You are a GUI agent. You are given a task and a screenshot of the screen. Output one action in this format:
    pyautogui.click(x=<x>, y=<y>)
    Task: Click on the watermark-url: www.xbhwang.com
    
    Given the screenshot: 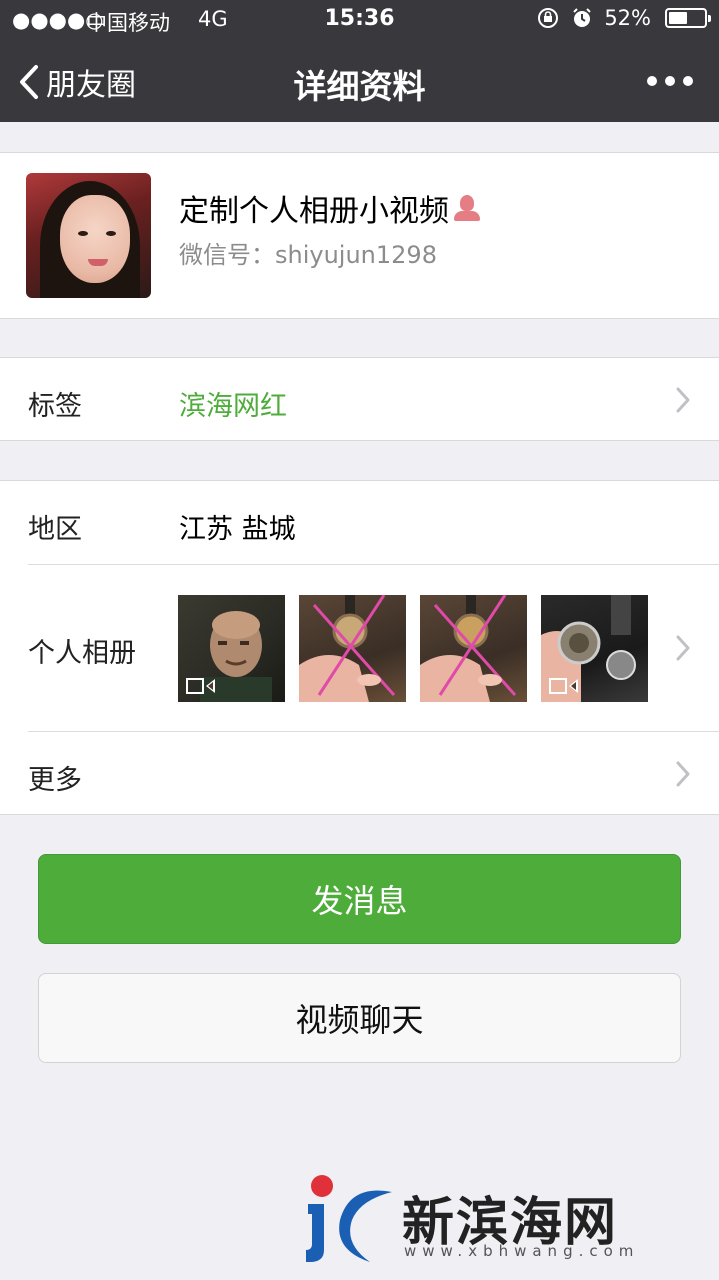 What is the action you would take?
    pyautogui.click(x=522, y=1251)
    